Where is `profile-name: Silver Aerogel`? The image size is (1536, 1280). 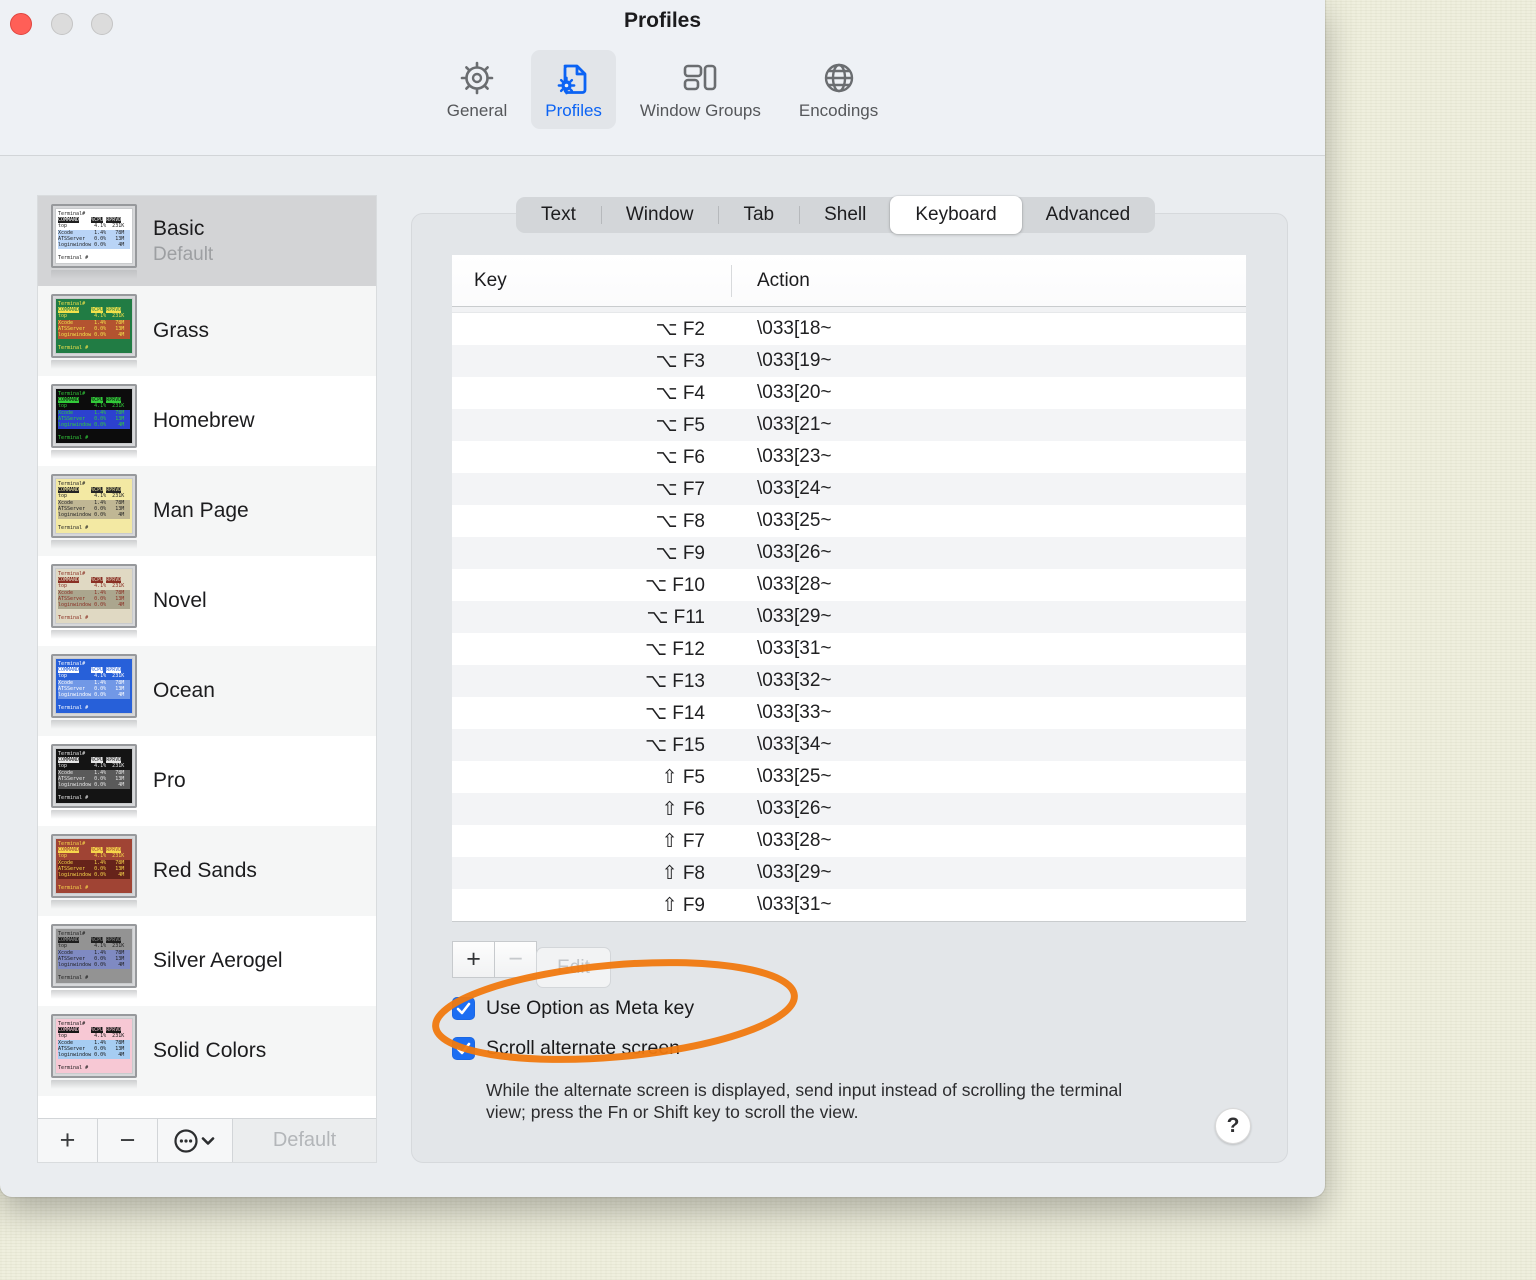
profile-name: Silver Aerogel is located at coordinates (218, 960).